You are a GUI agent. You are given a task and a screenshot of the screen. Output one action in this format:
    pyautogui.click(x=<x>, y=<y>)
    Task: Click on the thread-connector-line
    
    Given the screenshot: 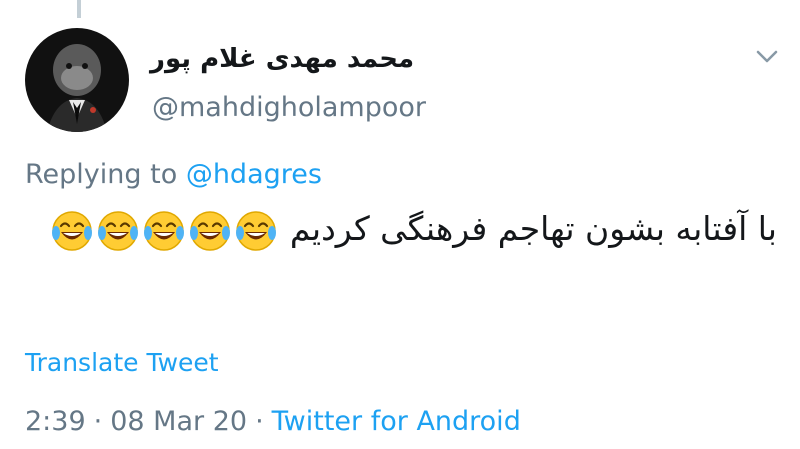 What is the action you would take?
    pyautogui.click(x=79, y=9)
    